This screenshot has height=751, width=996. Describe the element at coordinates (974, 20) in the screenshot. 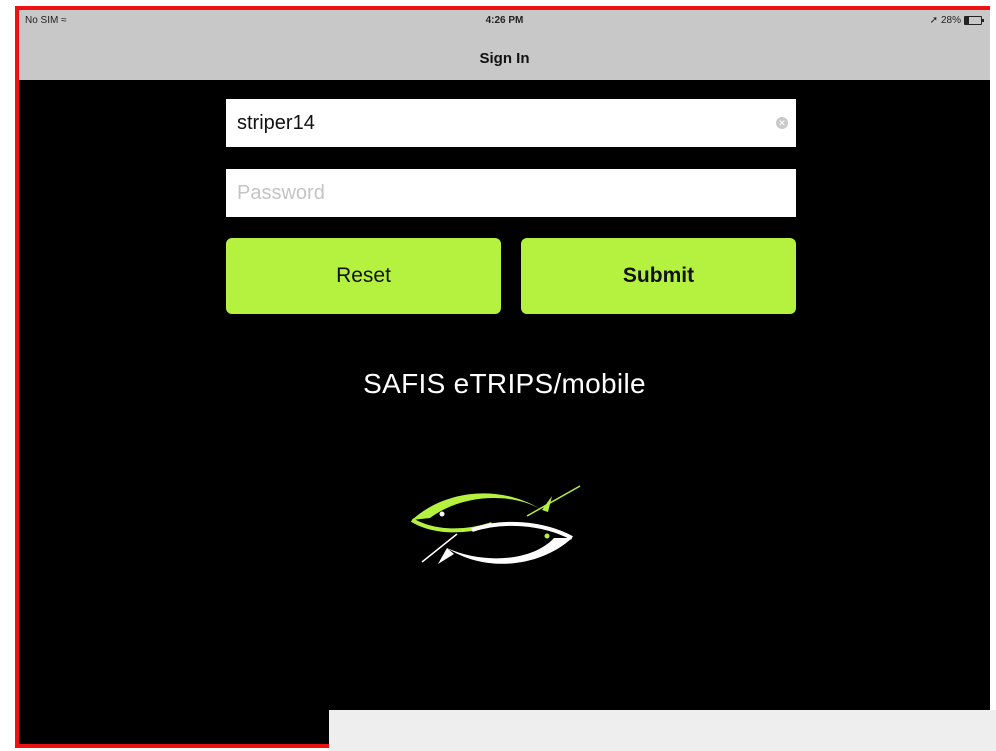

I see `battery-icon` at that location.